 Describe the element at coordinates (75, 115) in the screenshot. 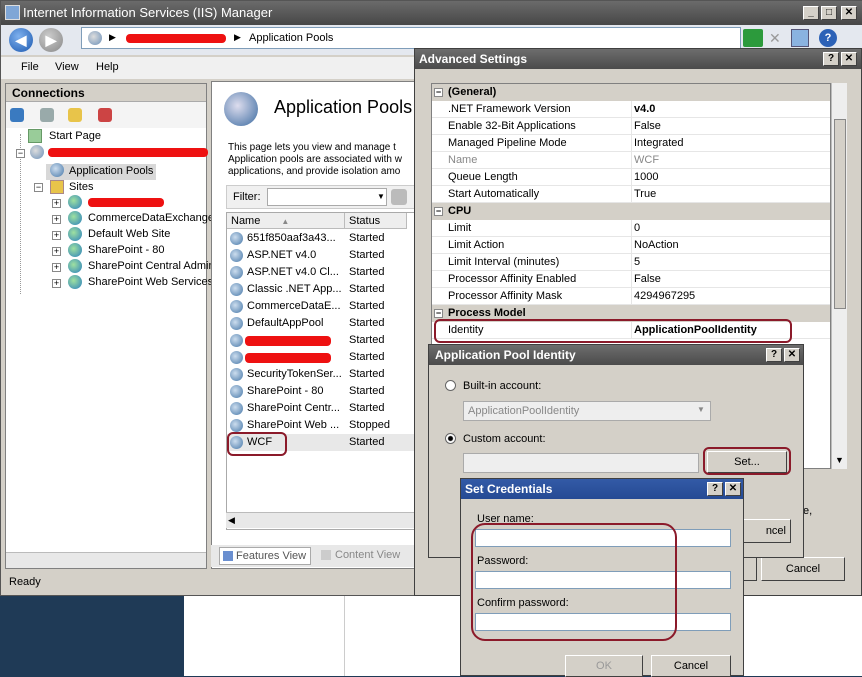

I see `folder-icon` at that location.